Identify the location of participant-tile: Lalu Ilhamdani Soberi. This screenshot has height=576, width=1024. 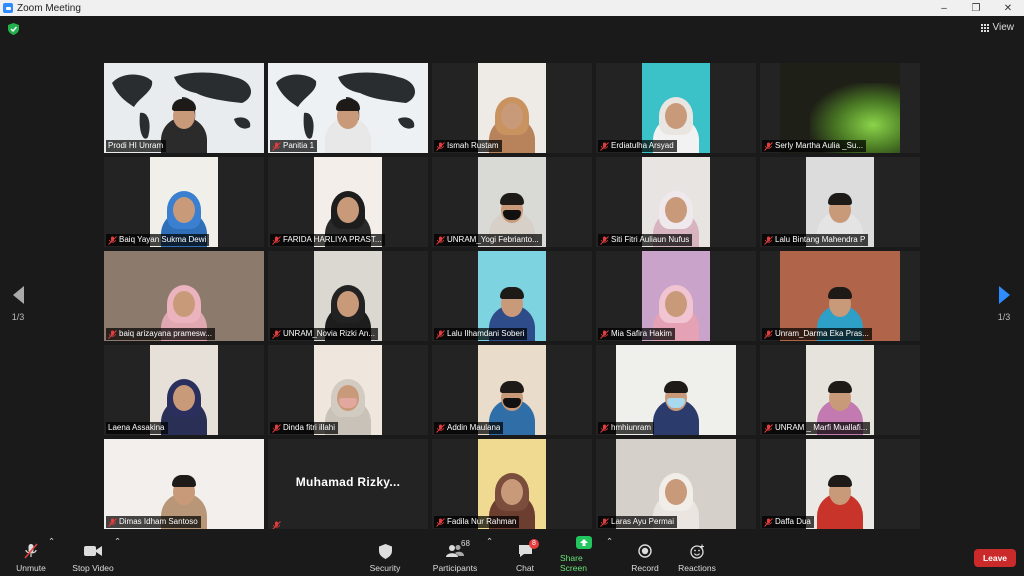
(512, 296).